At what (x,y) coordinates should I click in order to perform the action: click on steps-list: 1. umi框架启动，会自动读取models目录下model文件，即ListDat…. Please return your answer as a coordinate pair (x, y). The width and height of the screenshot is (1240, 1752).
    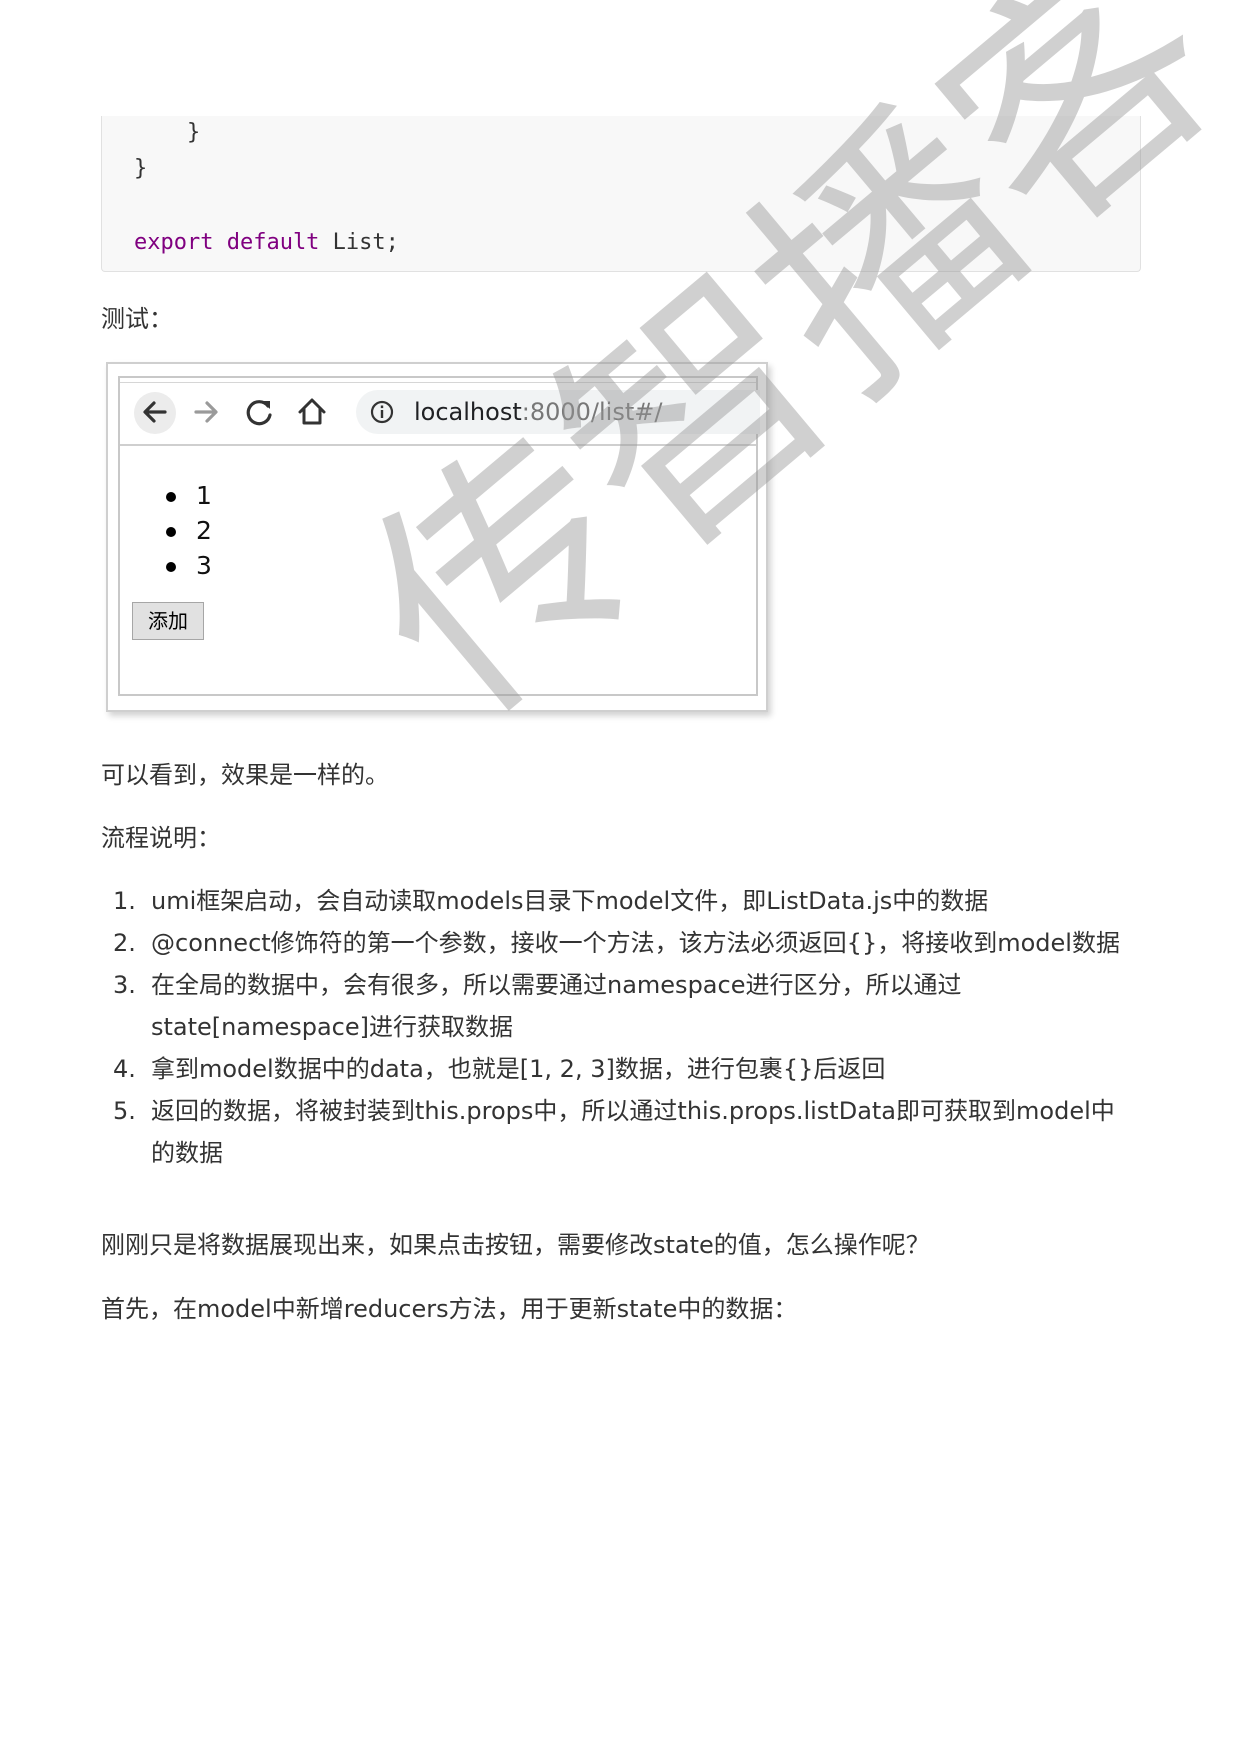
    Looking at the image, I should click on (616, 1027).